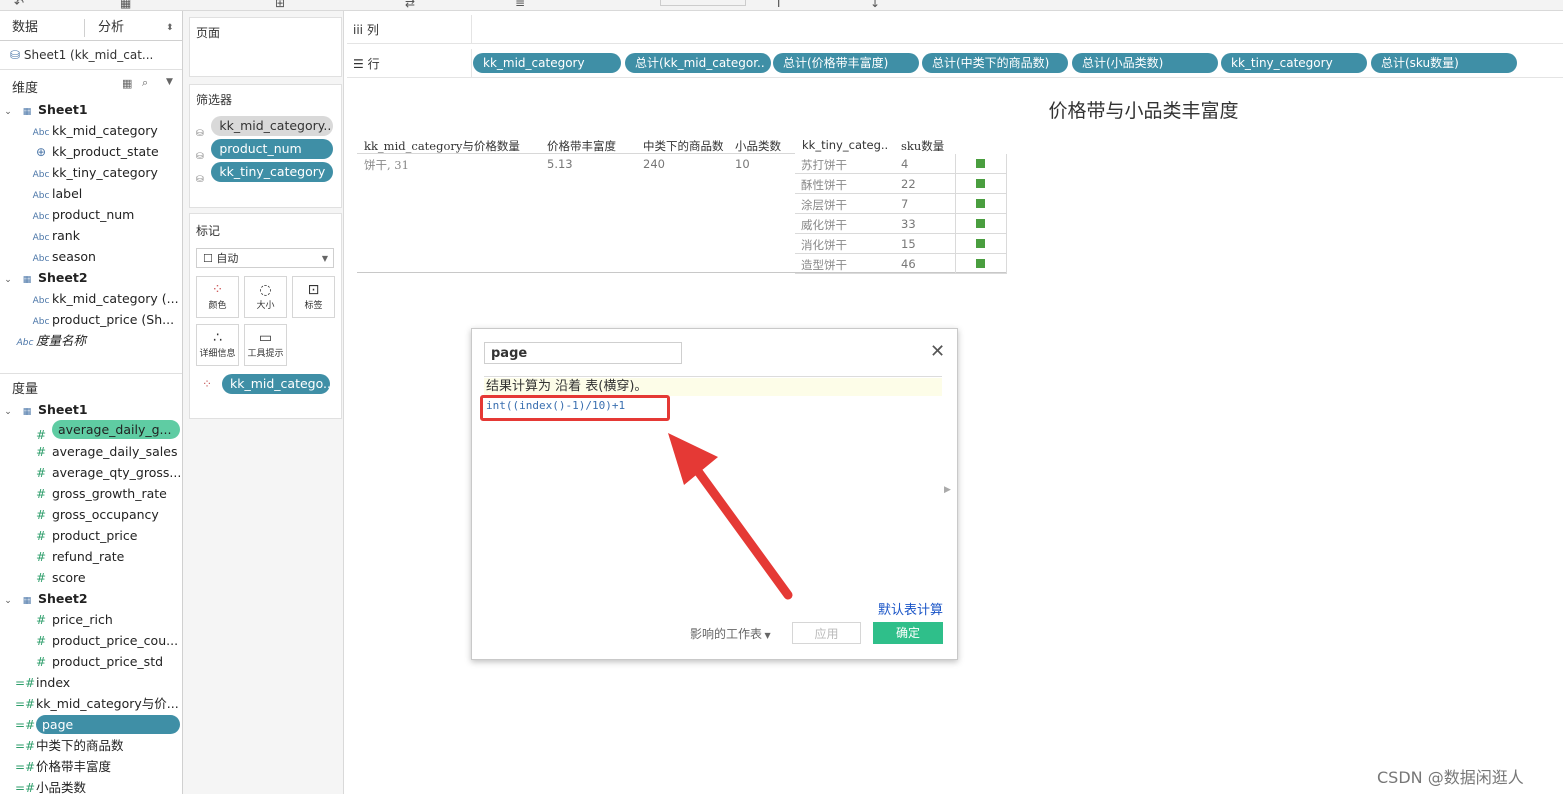 The width and height of the screenshot is (1563, 794). Describe the element at coordinates (56, 193) in the screenshot. I see `dimension-field: Abc label` at that location.